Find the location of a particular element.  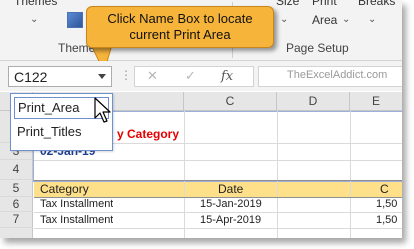

colors-swatch-icon is located at coordinates (75, 20).